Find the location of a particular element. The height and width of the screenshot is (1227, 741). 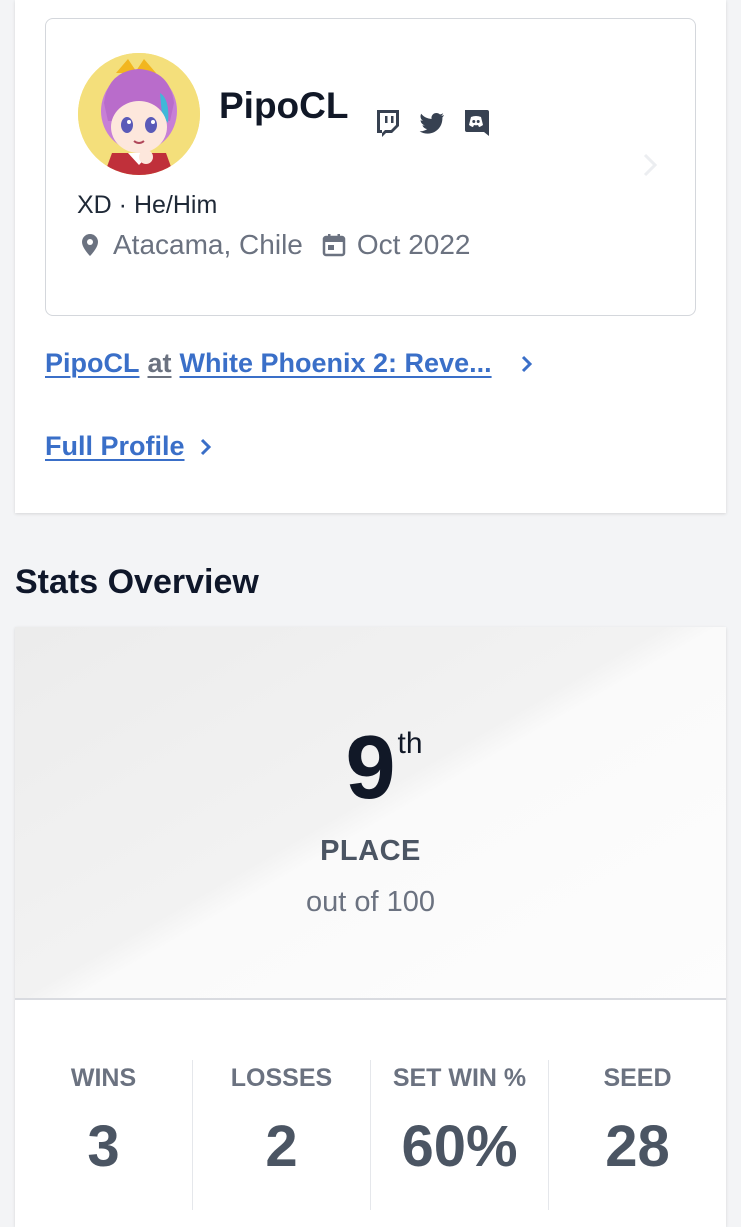

stat-label: SEED is located at coordinates (637, 1078).